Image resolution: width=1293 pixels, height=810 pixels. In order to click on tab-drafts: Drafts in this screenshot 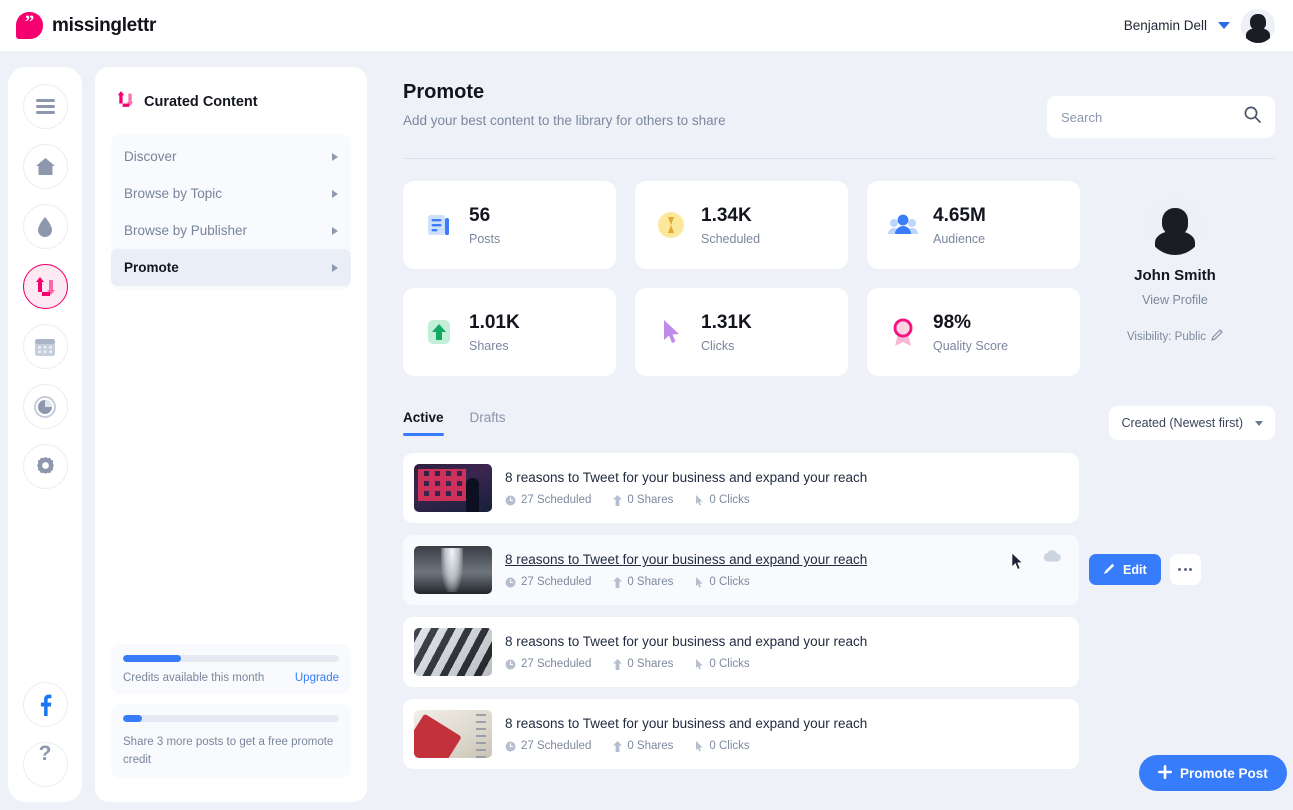, I will do `click(488, 423)`.